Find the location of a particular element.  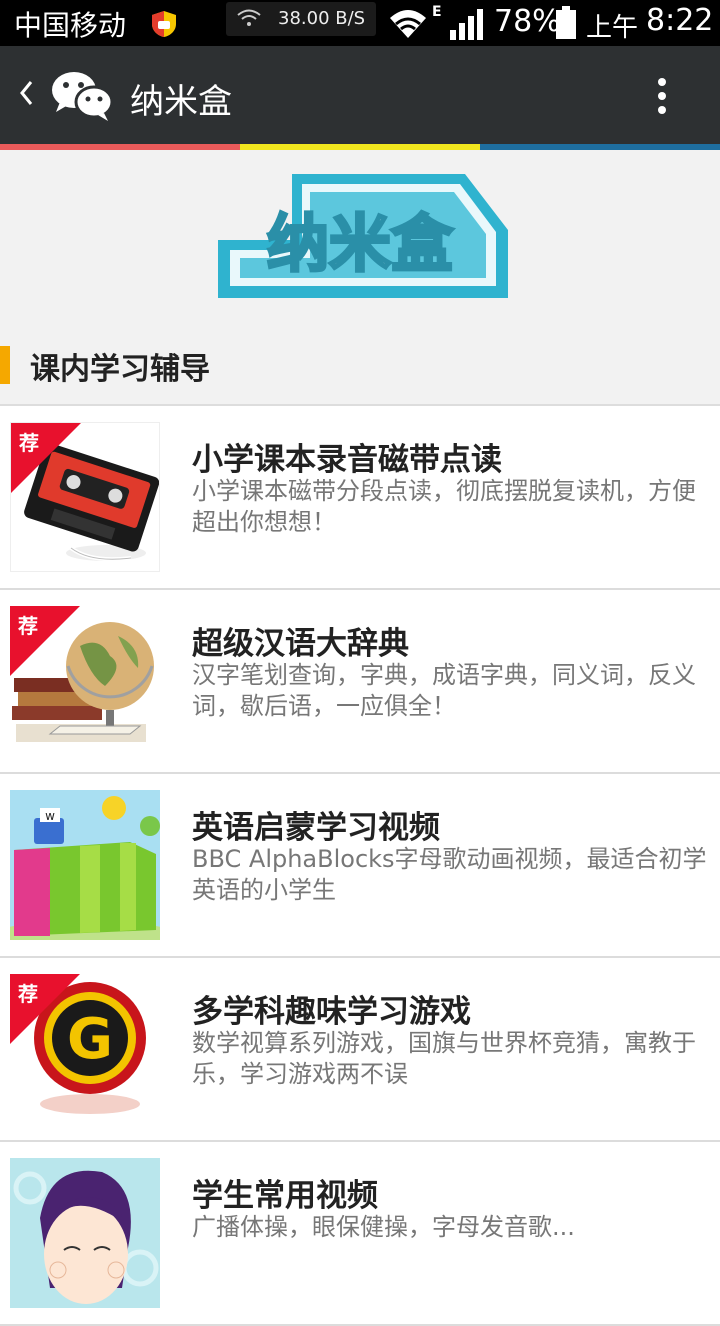

network-type-label: E is located at coordinates (437, 12).